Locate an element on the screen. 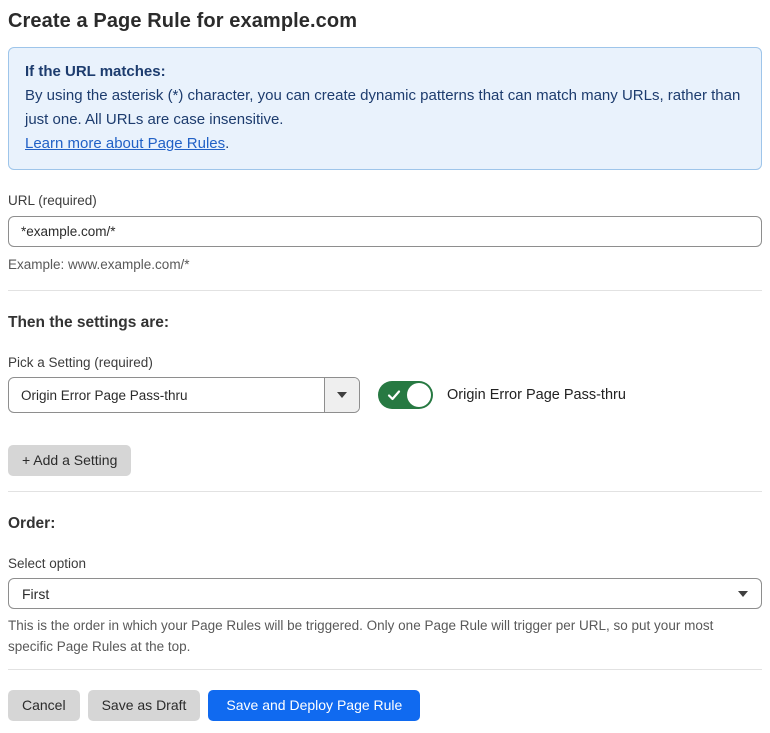  add-setting-button: + Add a Setting is located at coordinates (70, 460).